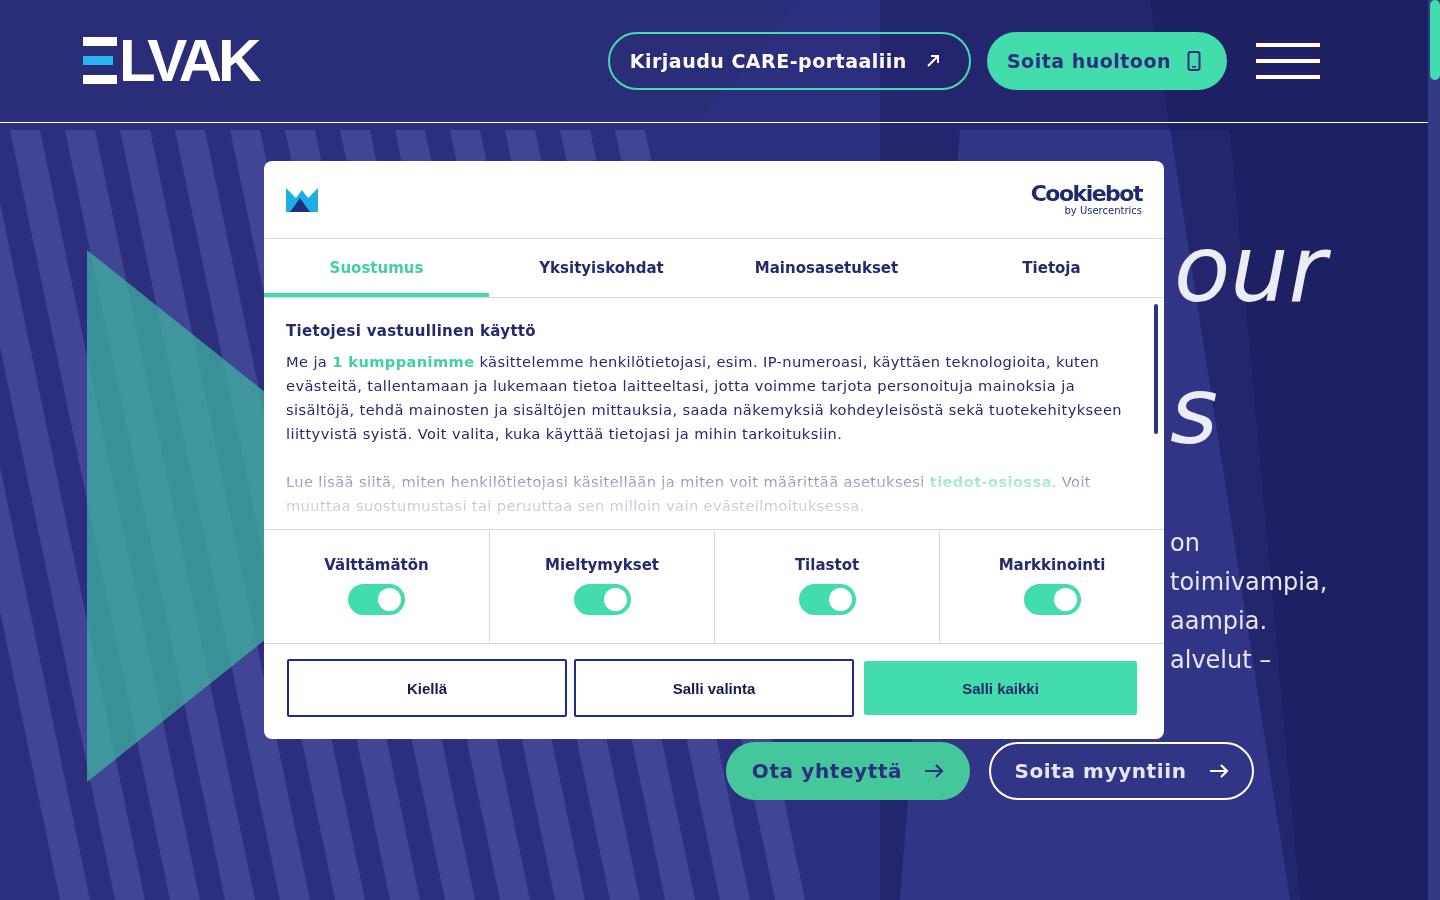 This screenshot has width=1440, height=900. Describe the element at coordinates (848, 771) in the screenshot. I see `contact-button: Ota yhteyttä` at that location.